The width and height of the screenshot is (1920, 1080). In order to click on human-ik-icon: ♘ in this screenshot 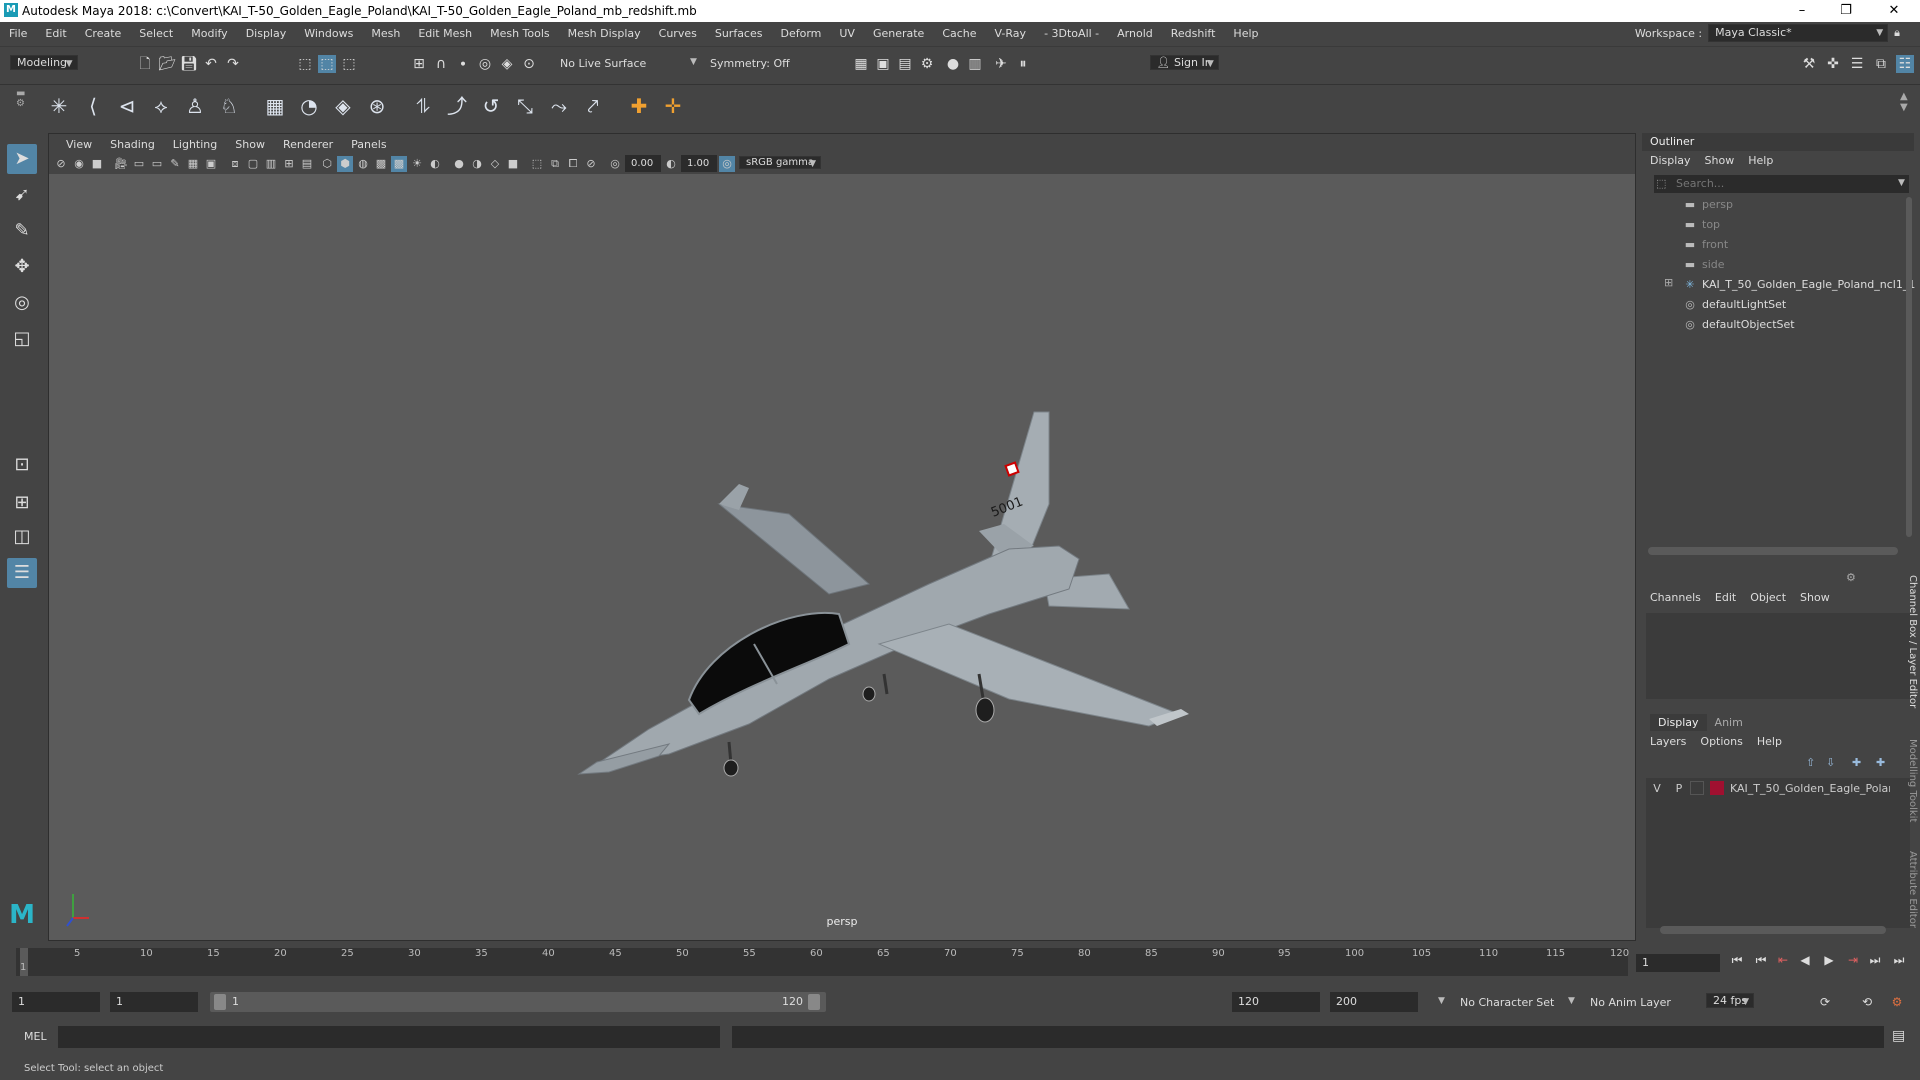, I will do `click(229, 106)`.